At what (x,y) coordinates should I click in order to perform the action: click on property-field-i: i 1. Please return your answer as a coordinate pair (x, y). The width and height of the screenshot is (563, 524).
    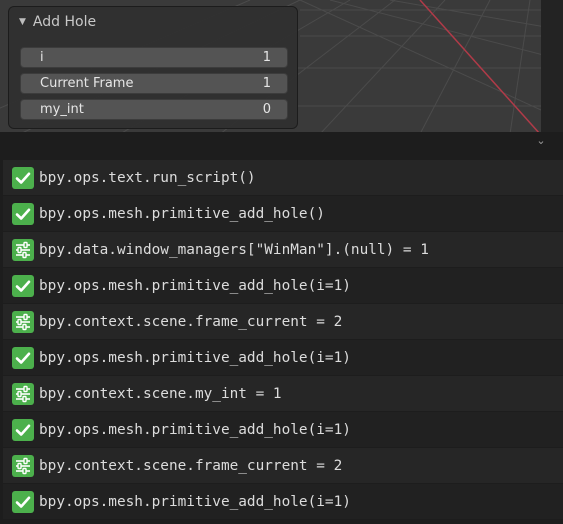
    Looking at the image, I should click on (154, 57).